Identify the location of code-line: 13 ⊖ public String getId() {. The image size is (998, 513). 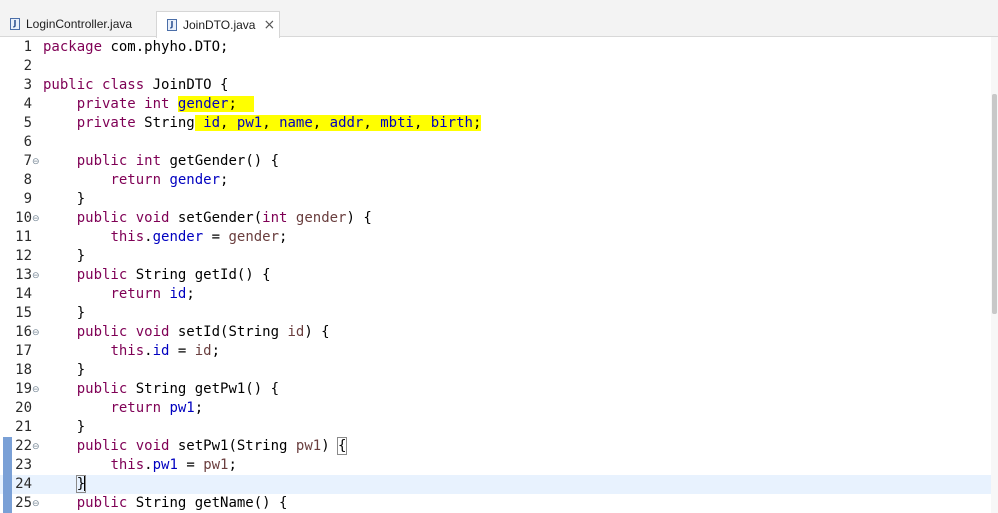
(499, 275).